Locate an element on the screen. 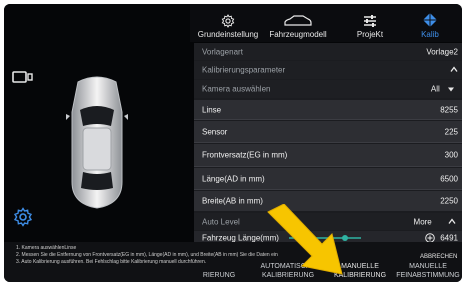  dropdown-arrow-icon is located at coordinates (451, 89).